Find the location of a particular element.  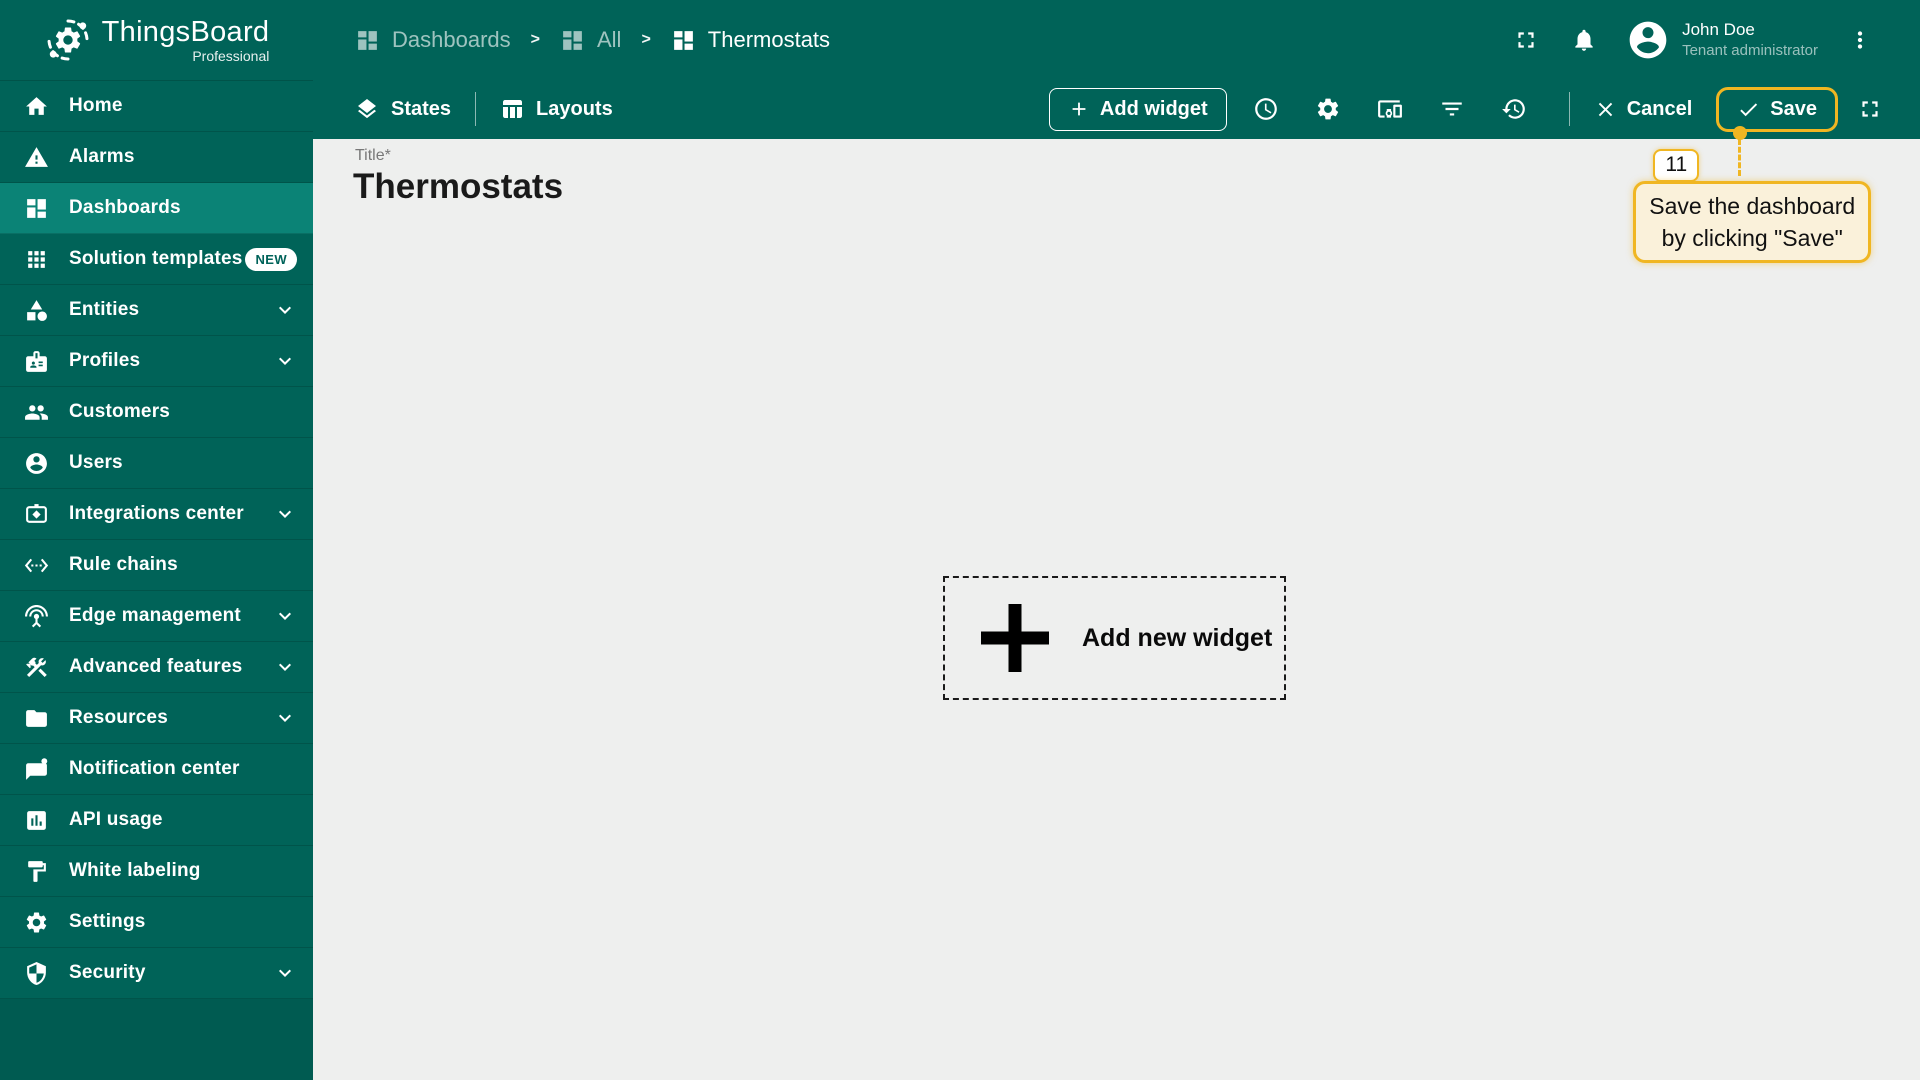

fullscreen-button is located at coordinates (1526, 40).